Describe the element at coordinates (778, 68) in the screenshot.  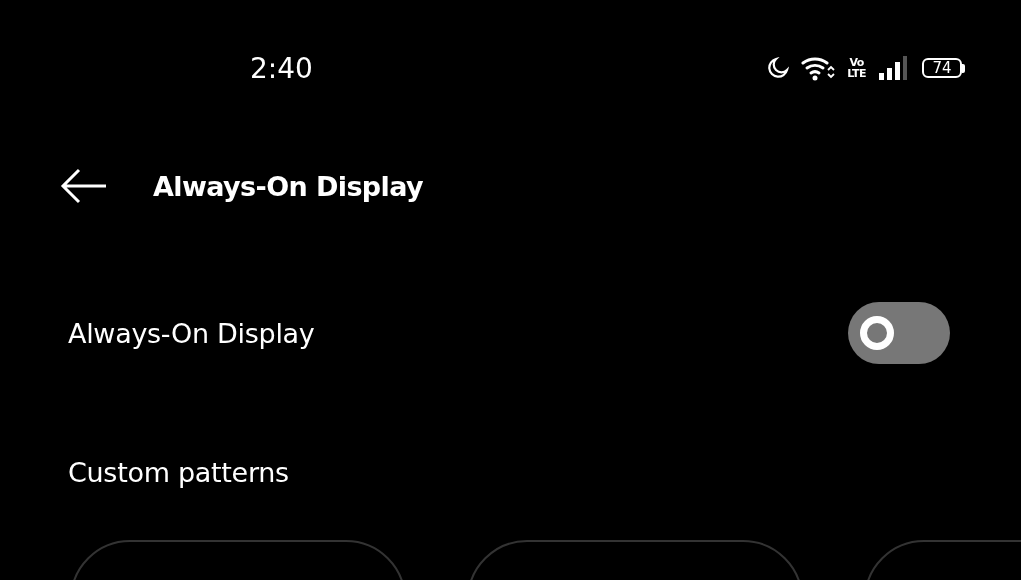
I see `moon-icon` at that location.